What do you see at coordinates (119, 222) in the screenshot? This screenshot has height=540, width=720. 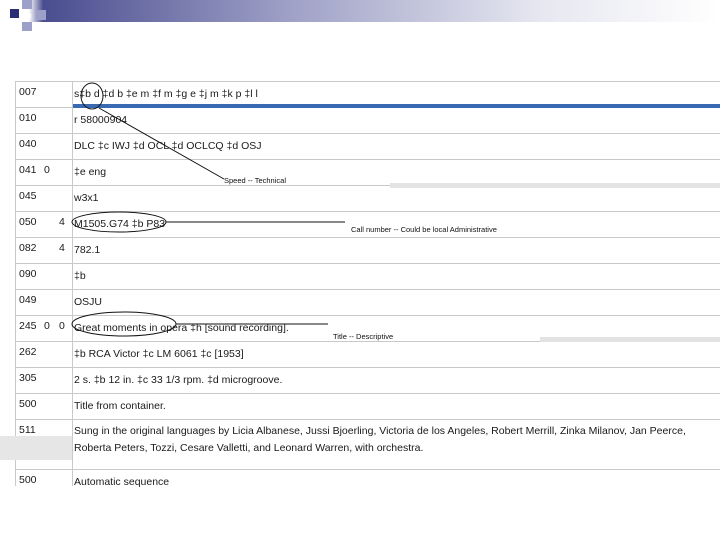 I see `call-number-circle` at bounding box center [119, 222].